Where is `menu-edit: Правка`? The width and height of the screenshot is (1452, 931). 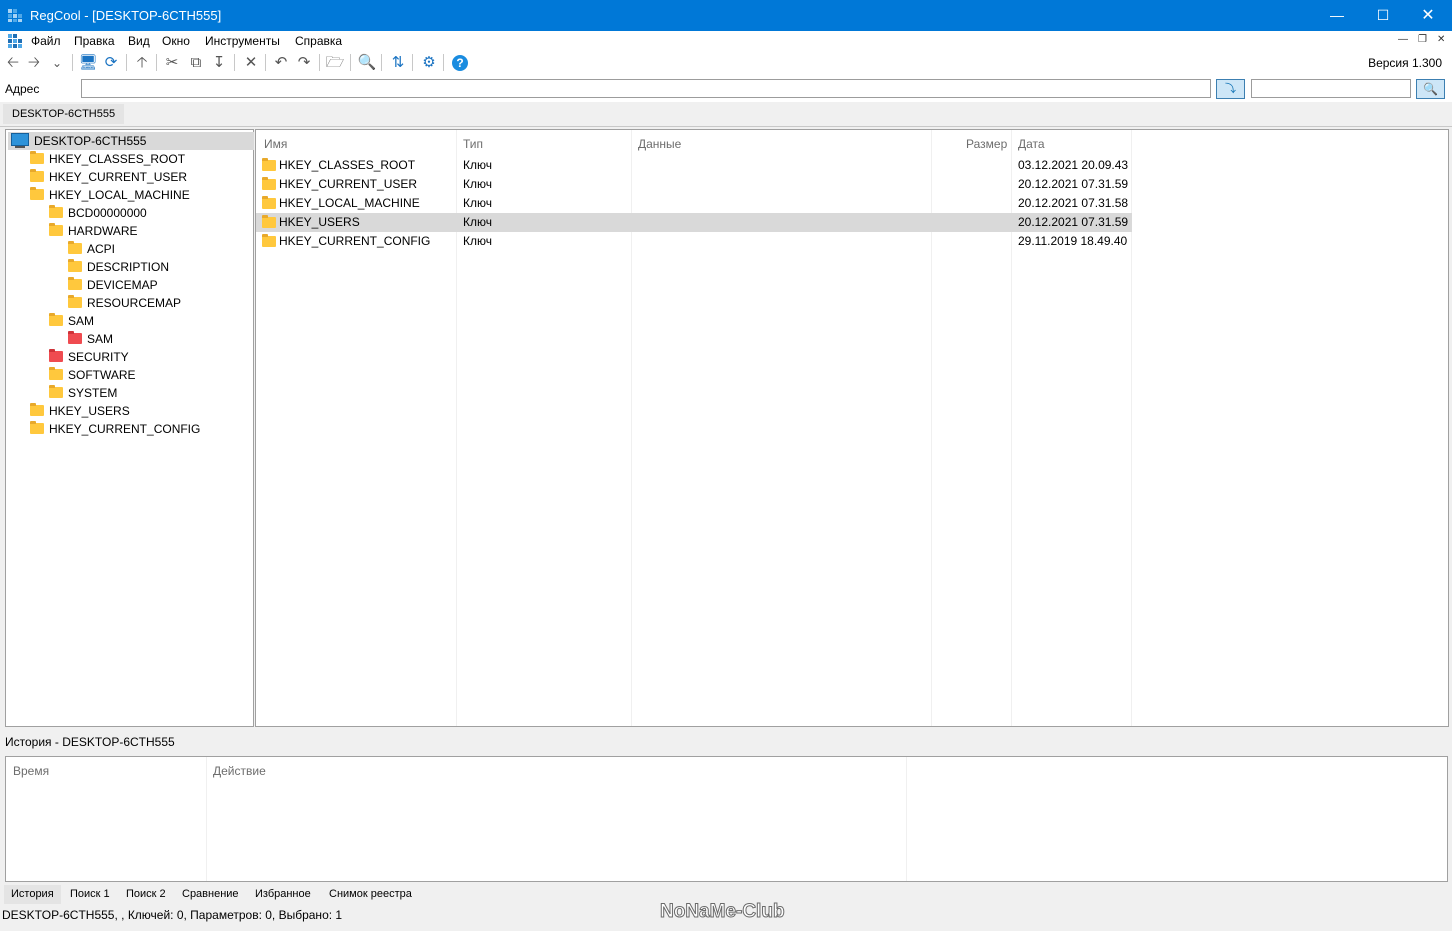 menu-edit: Правка is located at coordinates (94, 41).